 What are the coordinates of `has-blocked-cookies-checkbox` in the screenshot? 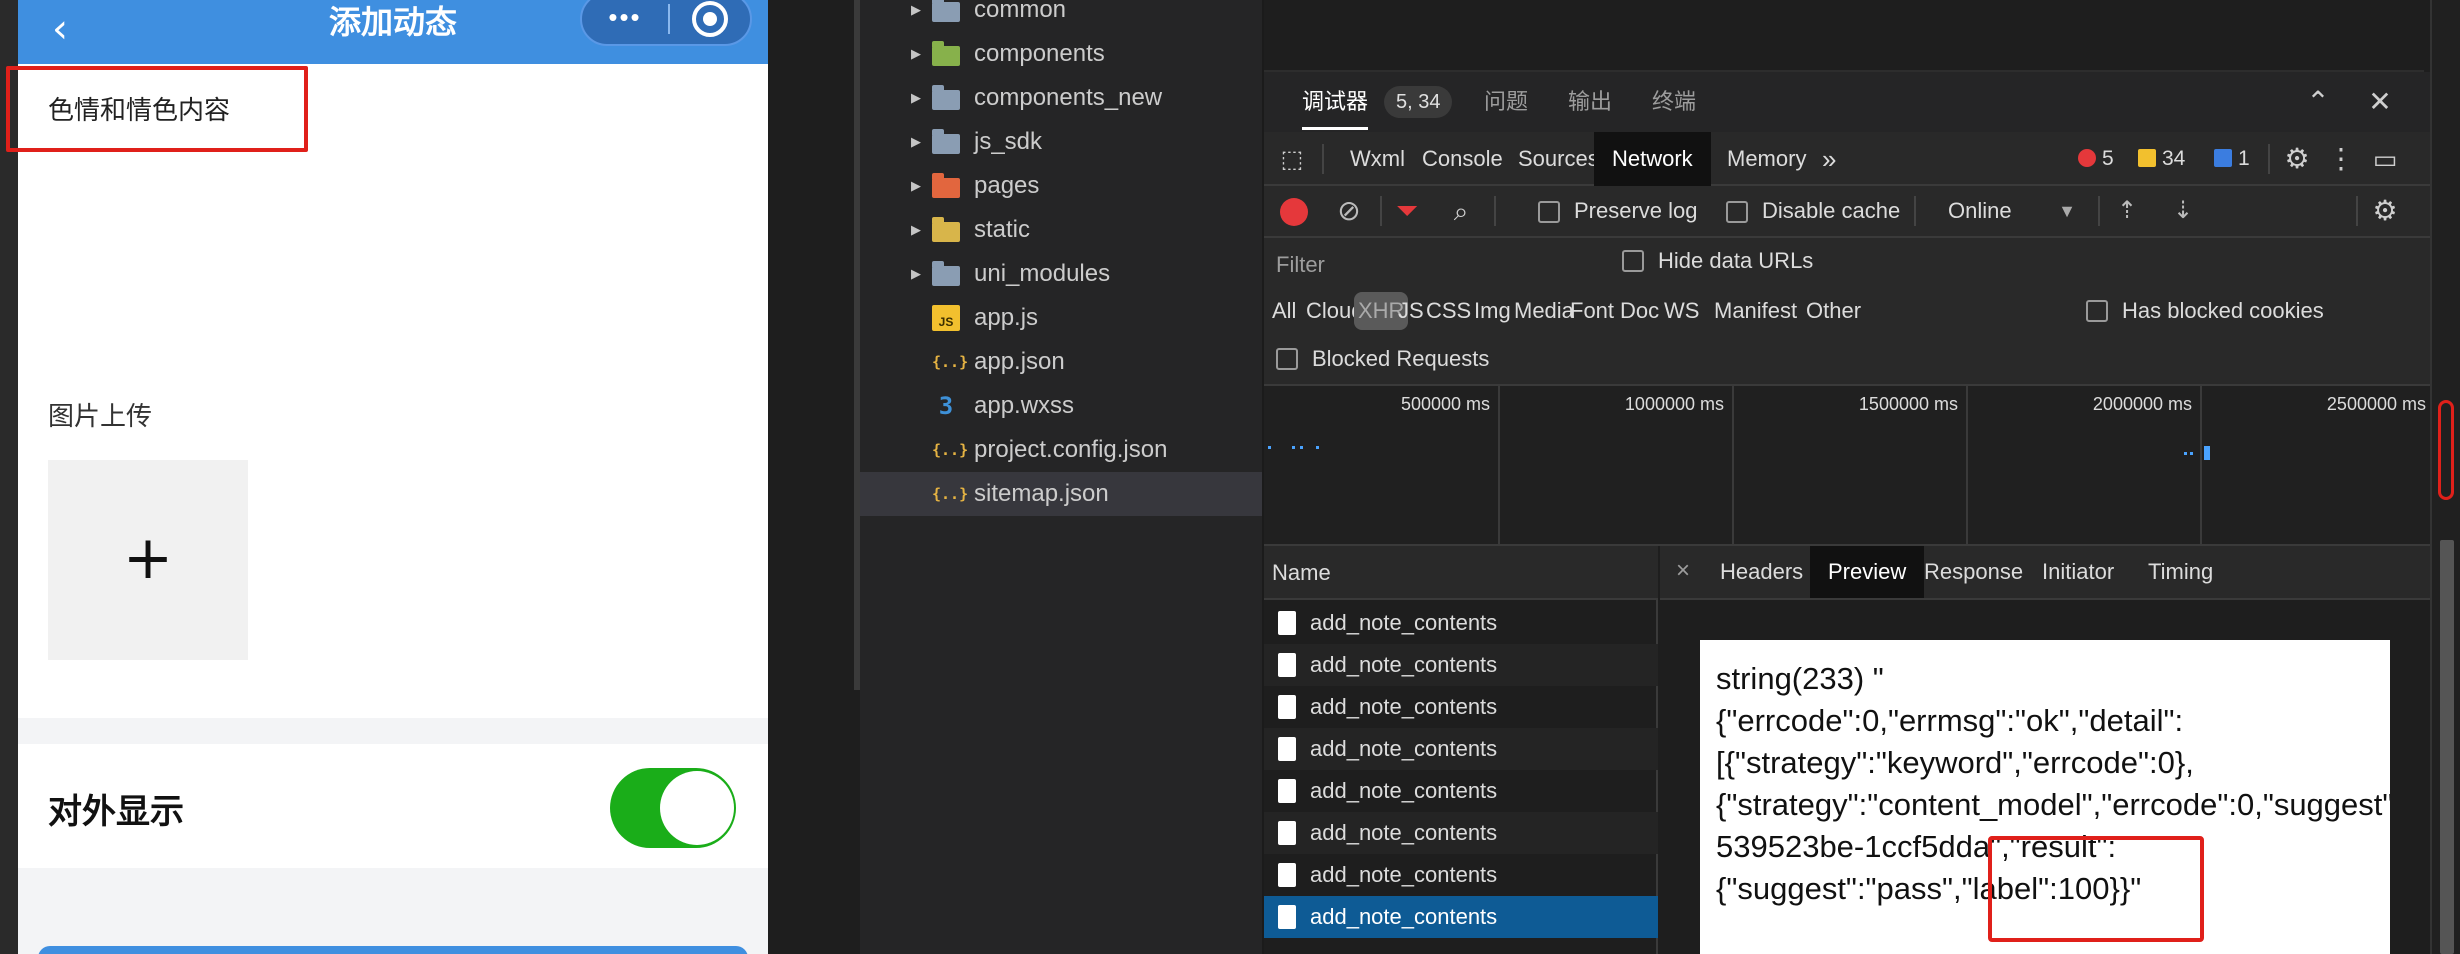 It's located at (2097, 311).